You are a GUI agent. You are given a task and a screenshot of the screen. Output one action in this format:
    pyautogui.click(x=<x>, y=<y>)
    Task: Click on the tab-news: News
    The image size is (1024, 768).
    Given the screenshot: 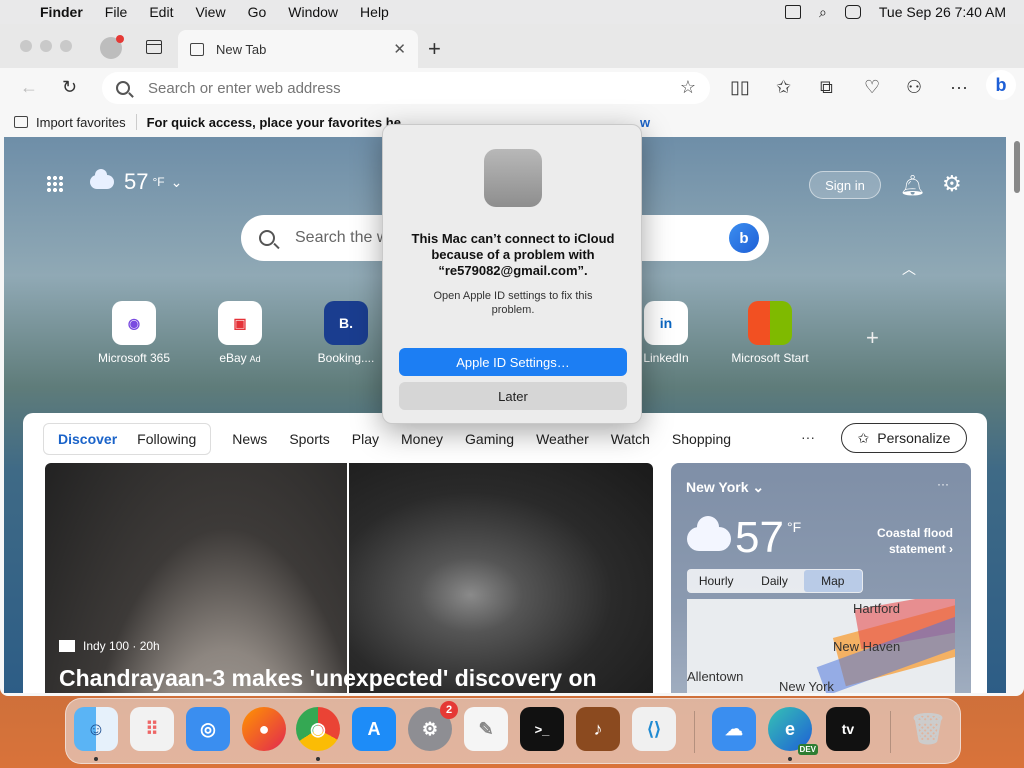 What is the action you would take?
    pyautogui.click(x=249, y=439)
    